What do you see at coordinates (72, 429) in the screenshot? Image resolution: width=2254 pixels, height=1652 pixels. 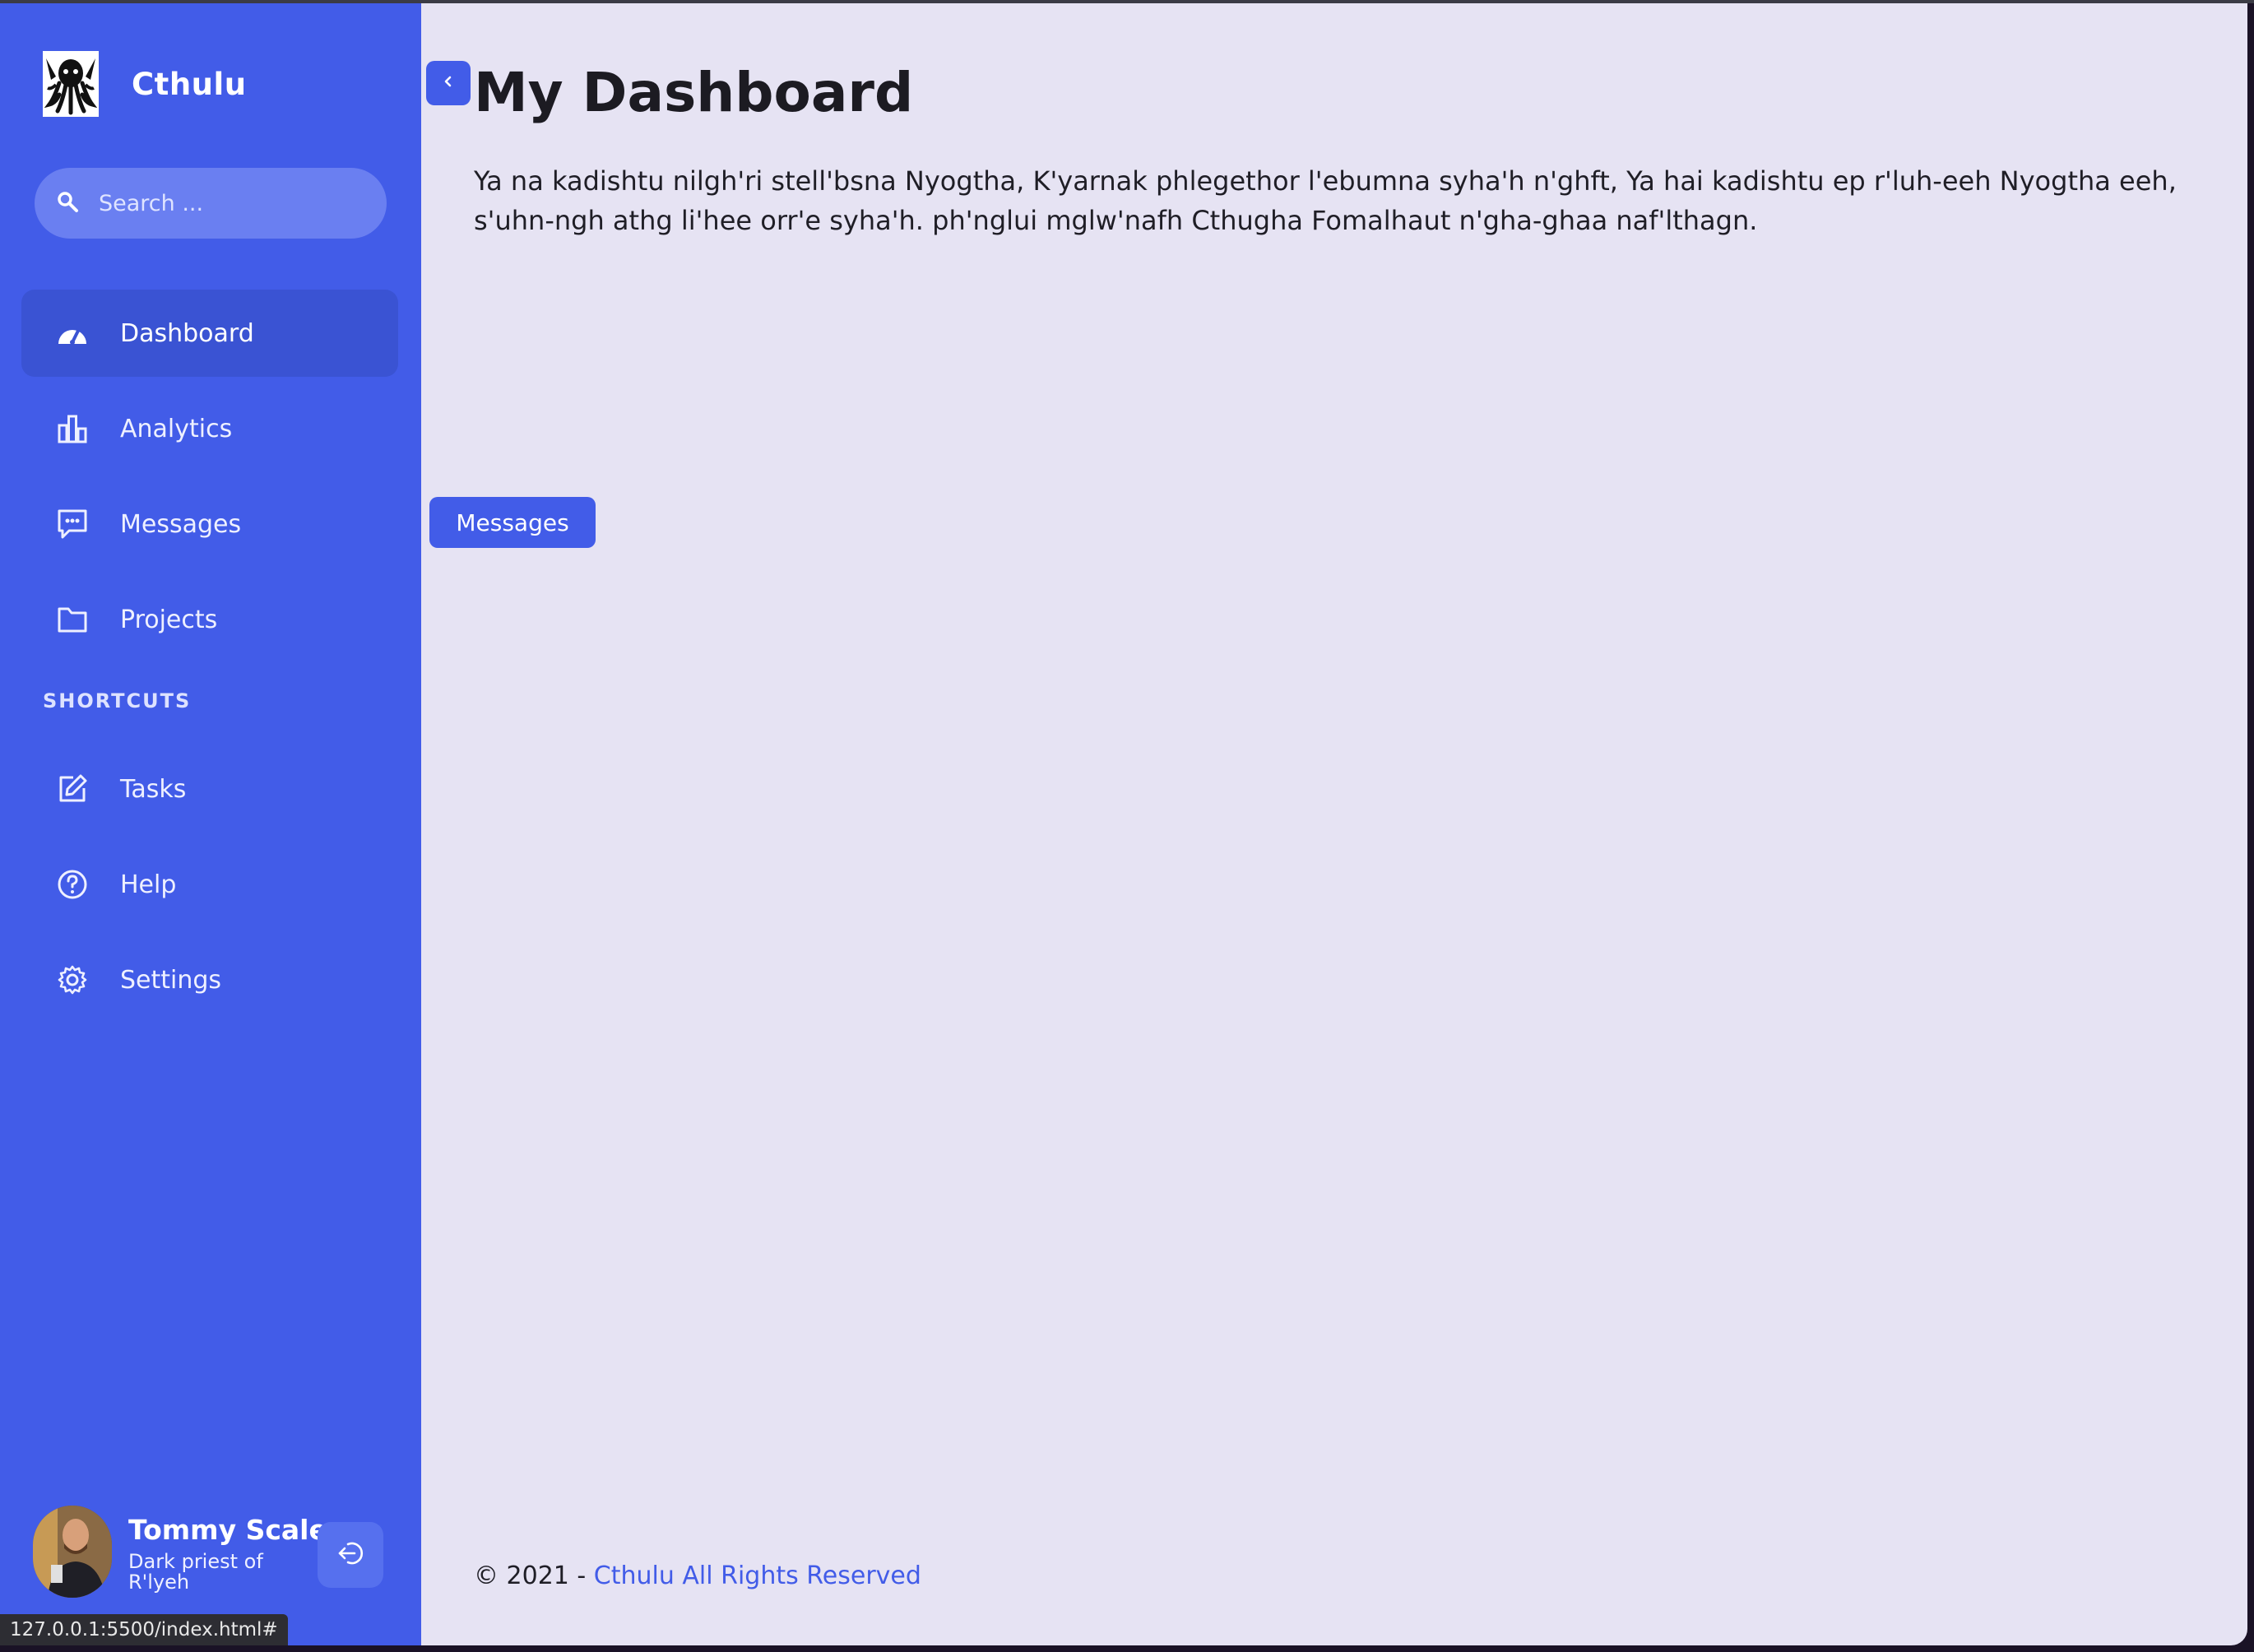 I see `bar-chart-icon` at bounding box center [72, 429].